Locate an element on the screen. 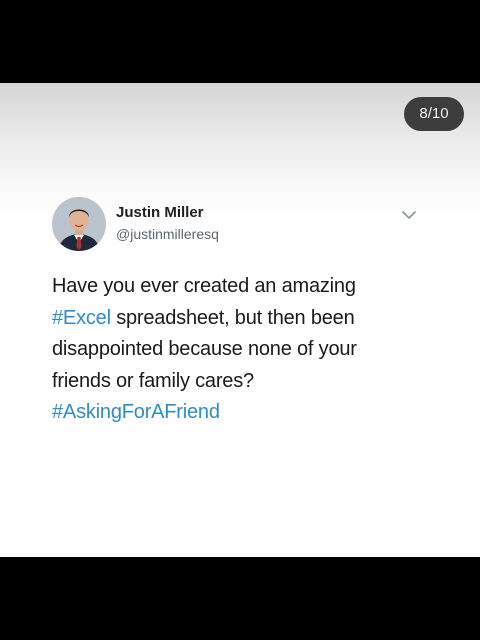 The width and height of the screenshot is (480, 640). tweet-line: friends or family cares? is located at coordinates (153, 380).